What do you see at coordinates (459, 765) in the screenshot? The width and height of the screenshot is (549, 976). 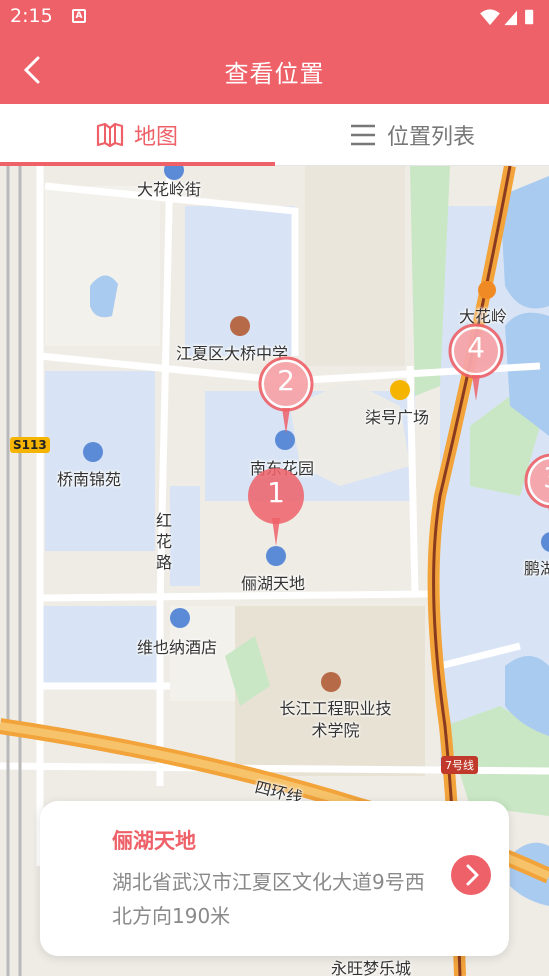 I see `metro-line-badge: 7号线` at bounding box center [459, 765].